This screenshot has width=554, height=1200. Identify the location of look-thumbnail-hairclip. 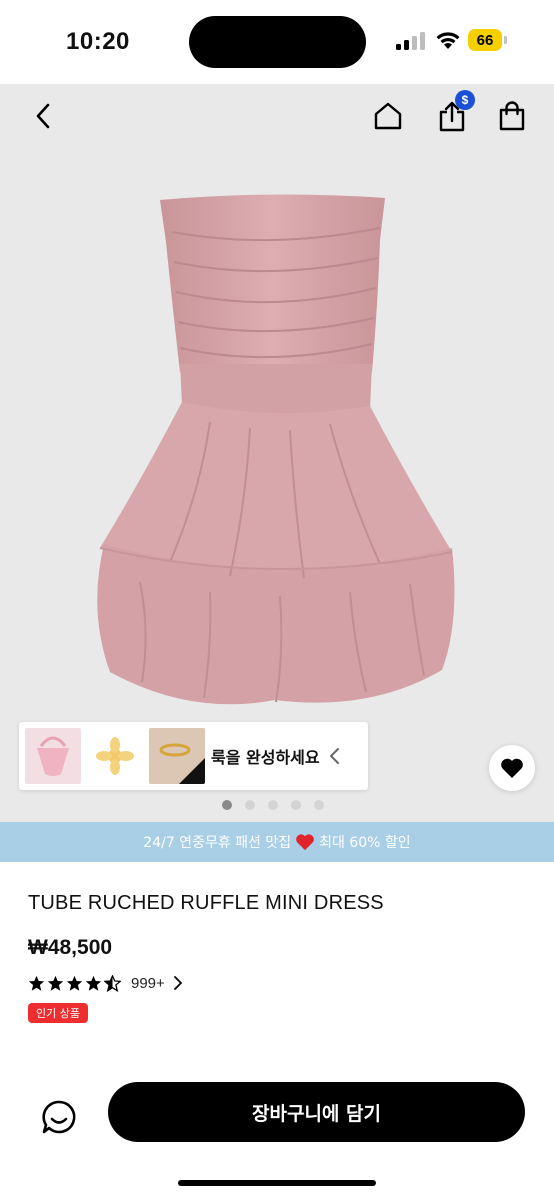
(115, 756).